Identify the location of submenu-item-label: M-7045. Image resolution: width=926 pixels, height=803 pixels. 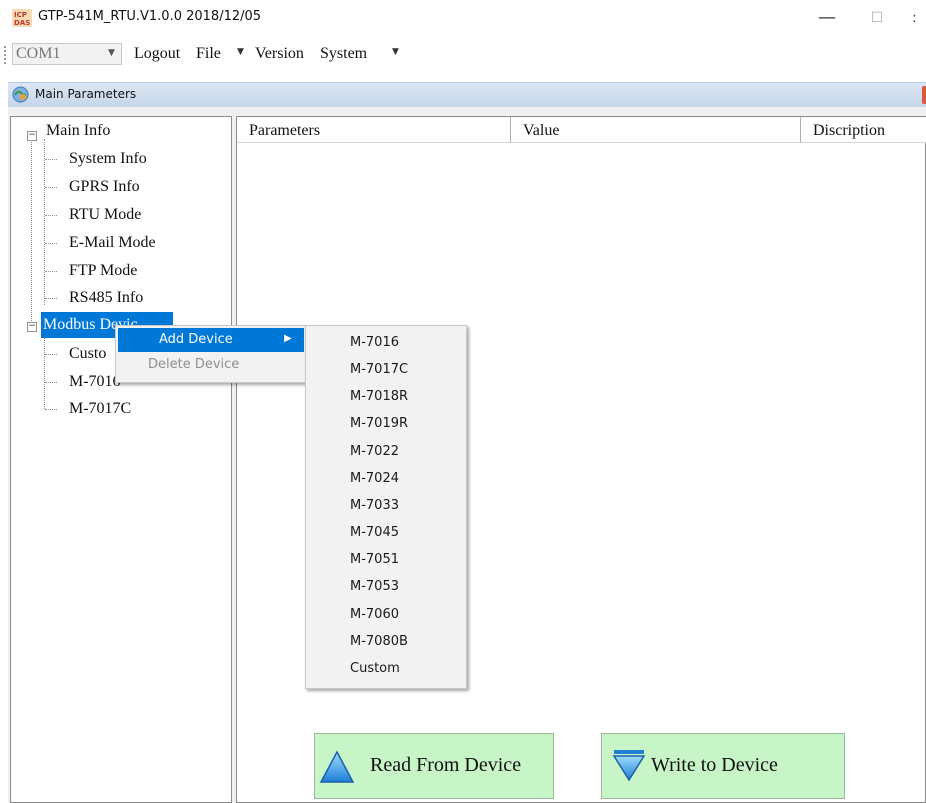
(374, 533).